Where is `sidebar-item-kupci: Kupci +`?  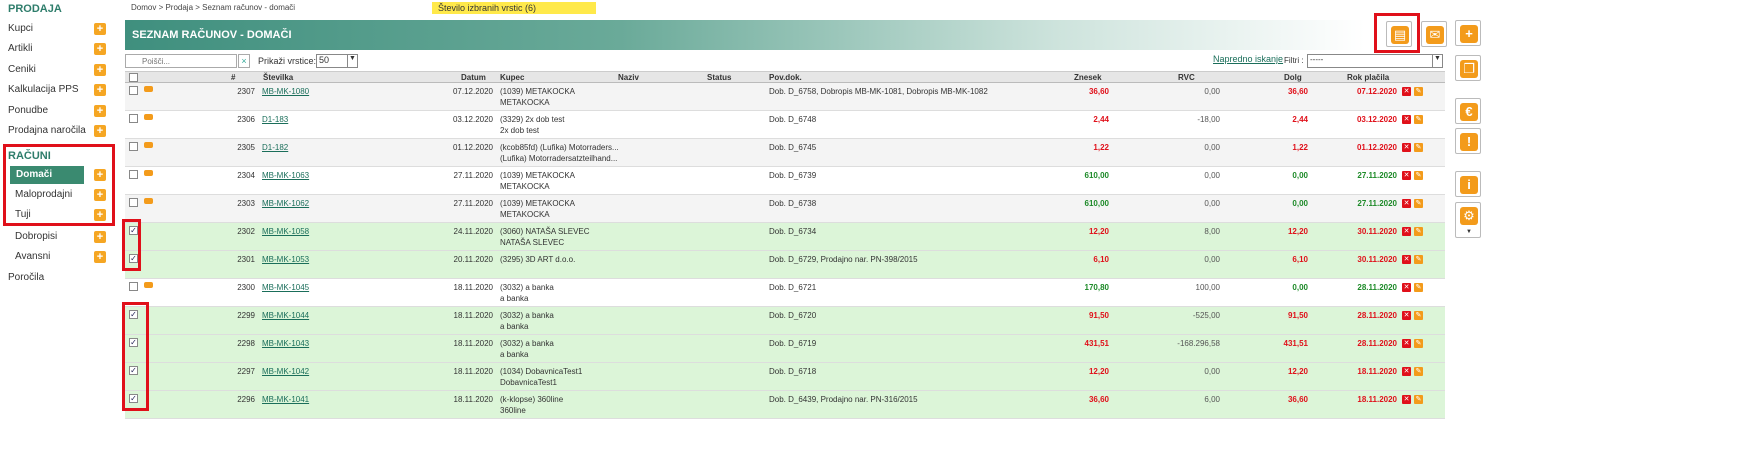
sidebar-item-kupci: Kupci + is located at coordinates (57, 29).